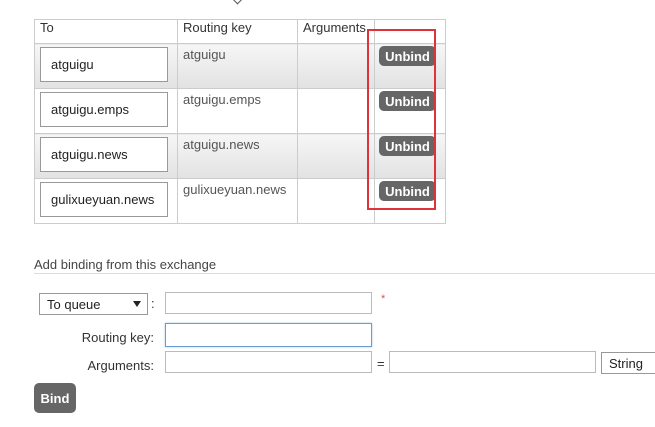 The width and height of the screenshot is (655, 427). Describe the element at coordinates (268, 335) in the screenshot. I see `routing-key-input` at that location.